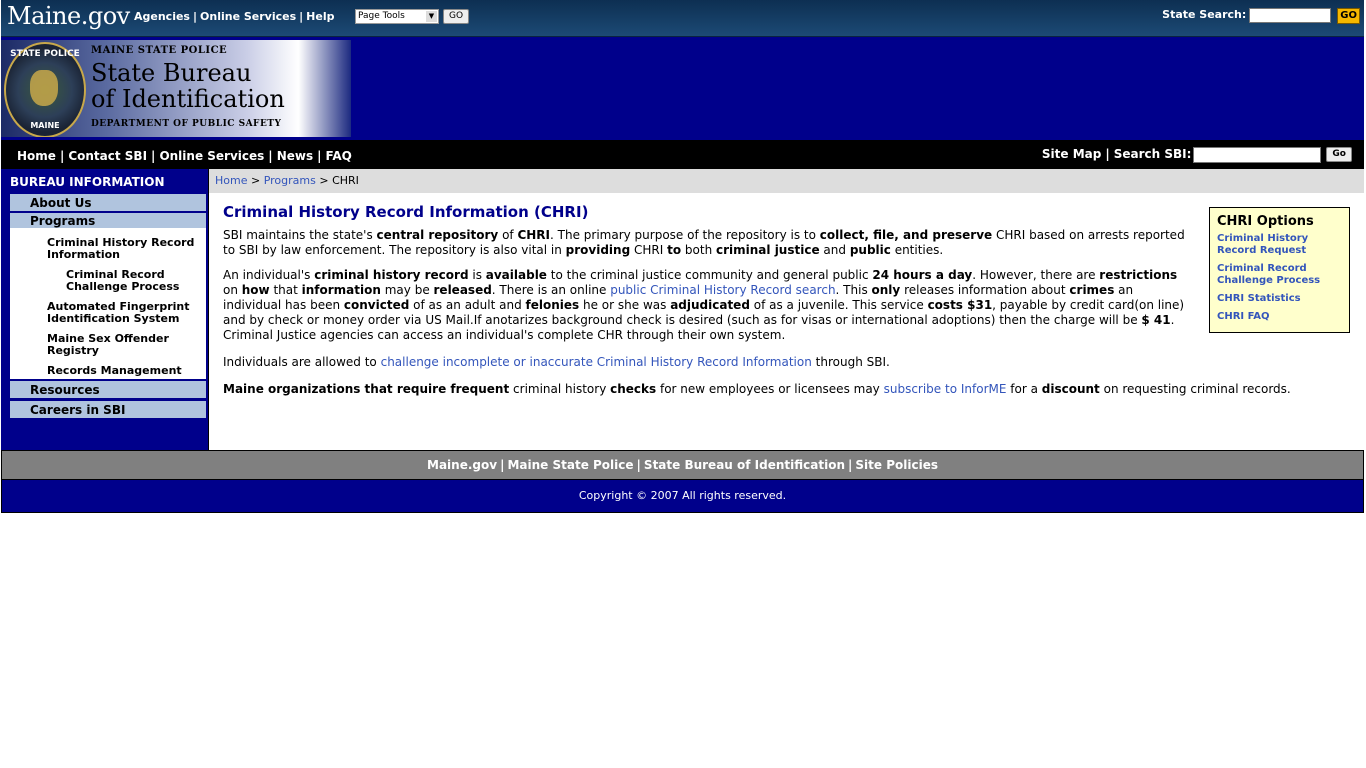  Describe the element at coordinates (108, 203) in the screenshot. I see `sidebar-item-about: About Us` at that location.